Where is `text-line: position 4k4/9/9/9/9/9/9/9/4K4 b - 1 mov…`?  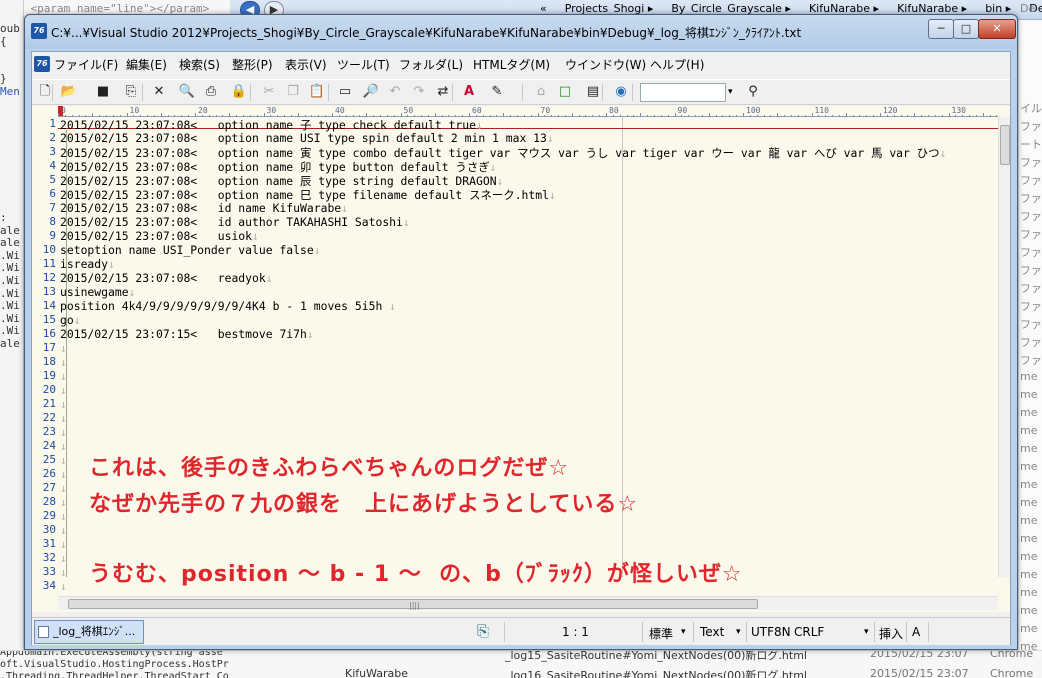
text-line: position 4k4/9/9/9/9/9/9/9/4K4 b - 1 mov… is located at coordinates (228, 306).